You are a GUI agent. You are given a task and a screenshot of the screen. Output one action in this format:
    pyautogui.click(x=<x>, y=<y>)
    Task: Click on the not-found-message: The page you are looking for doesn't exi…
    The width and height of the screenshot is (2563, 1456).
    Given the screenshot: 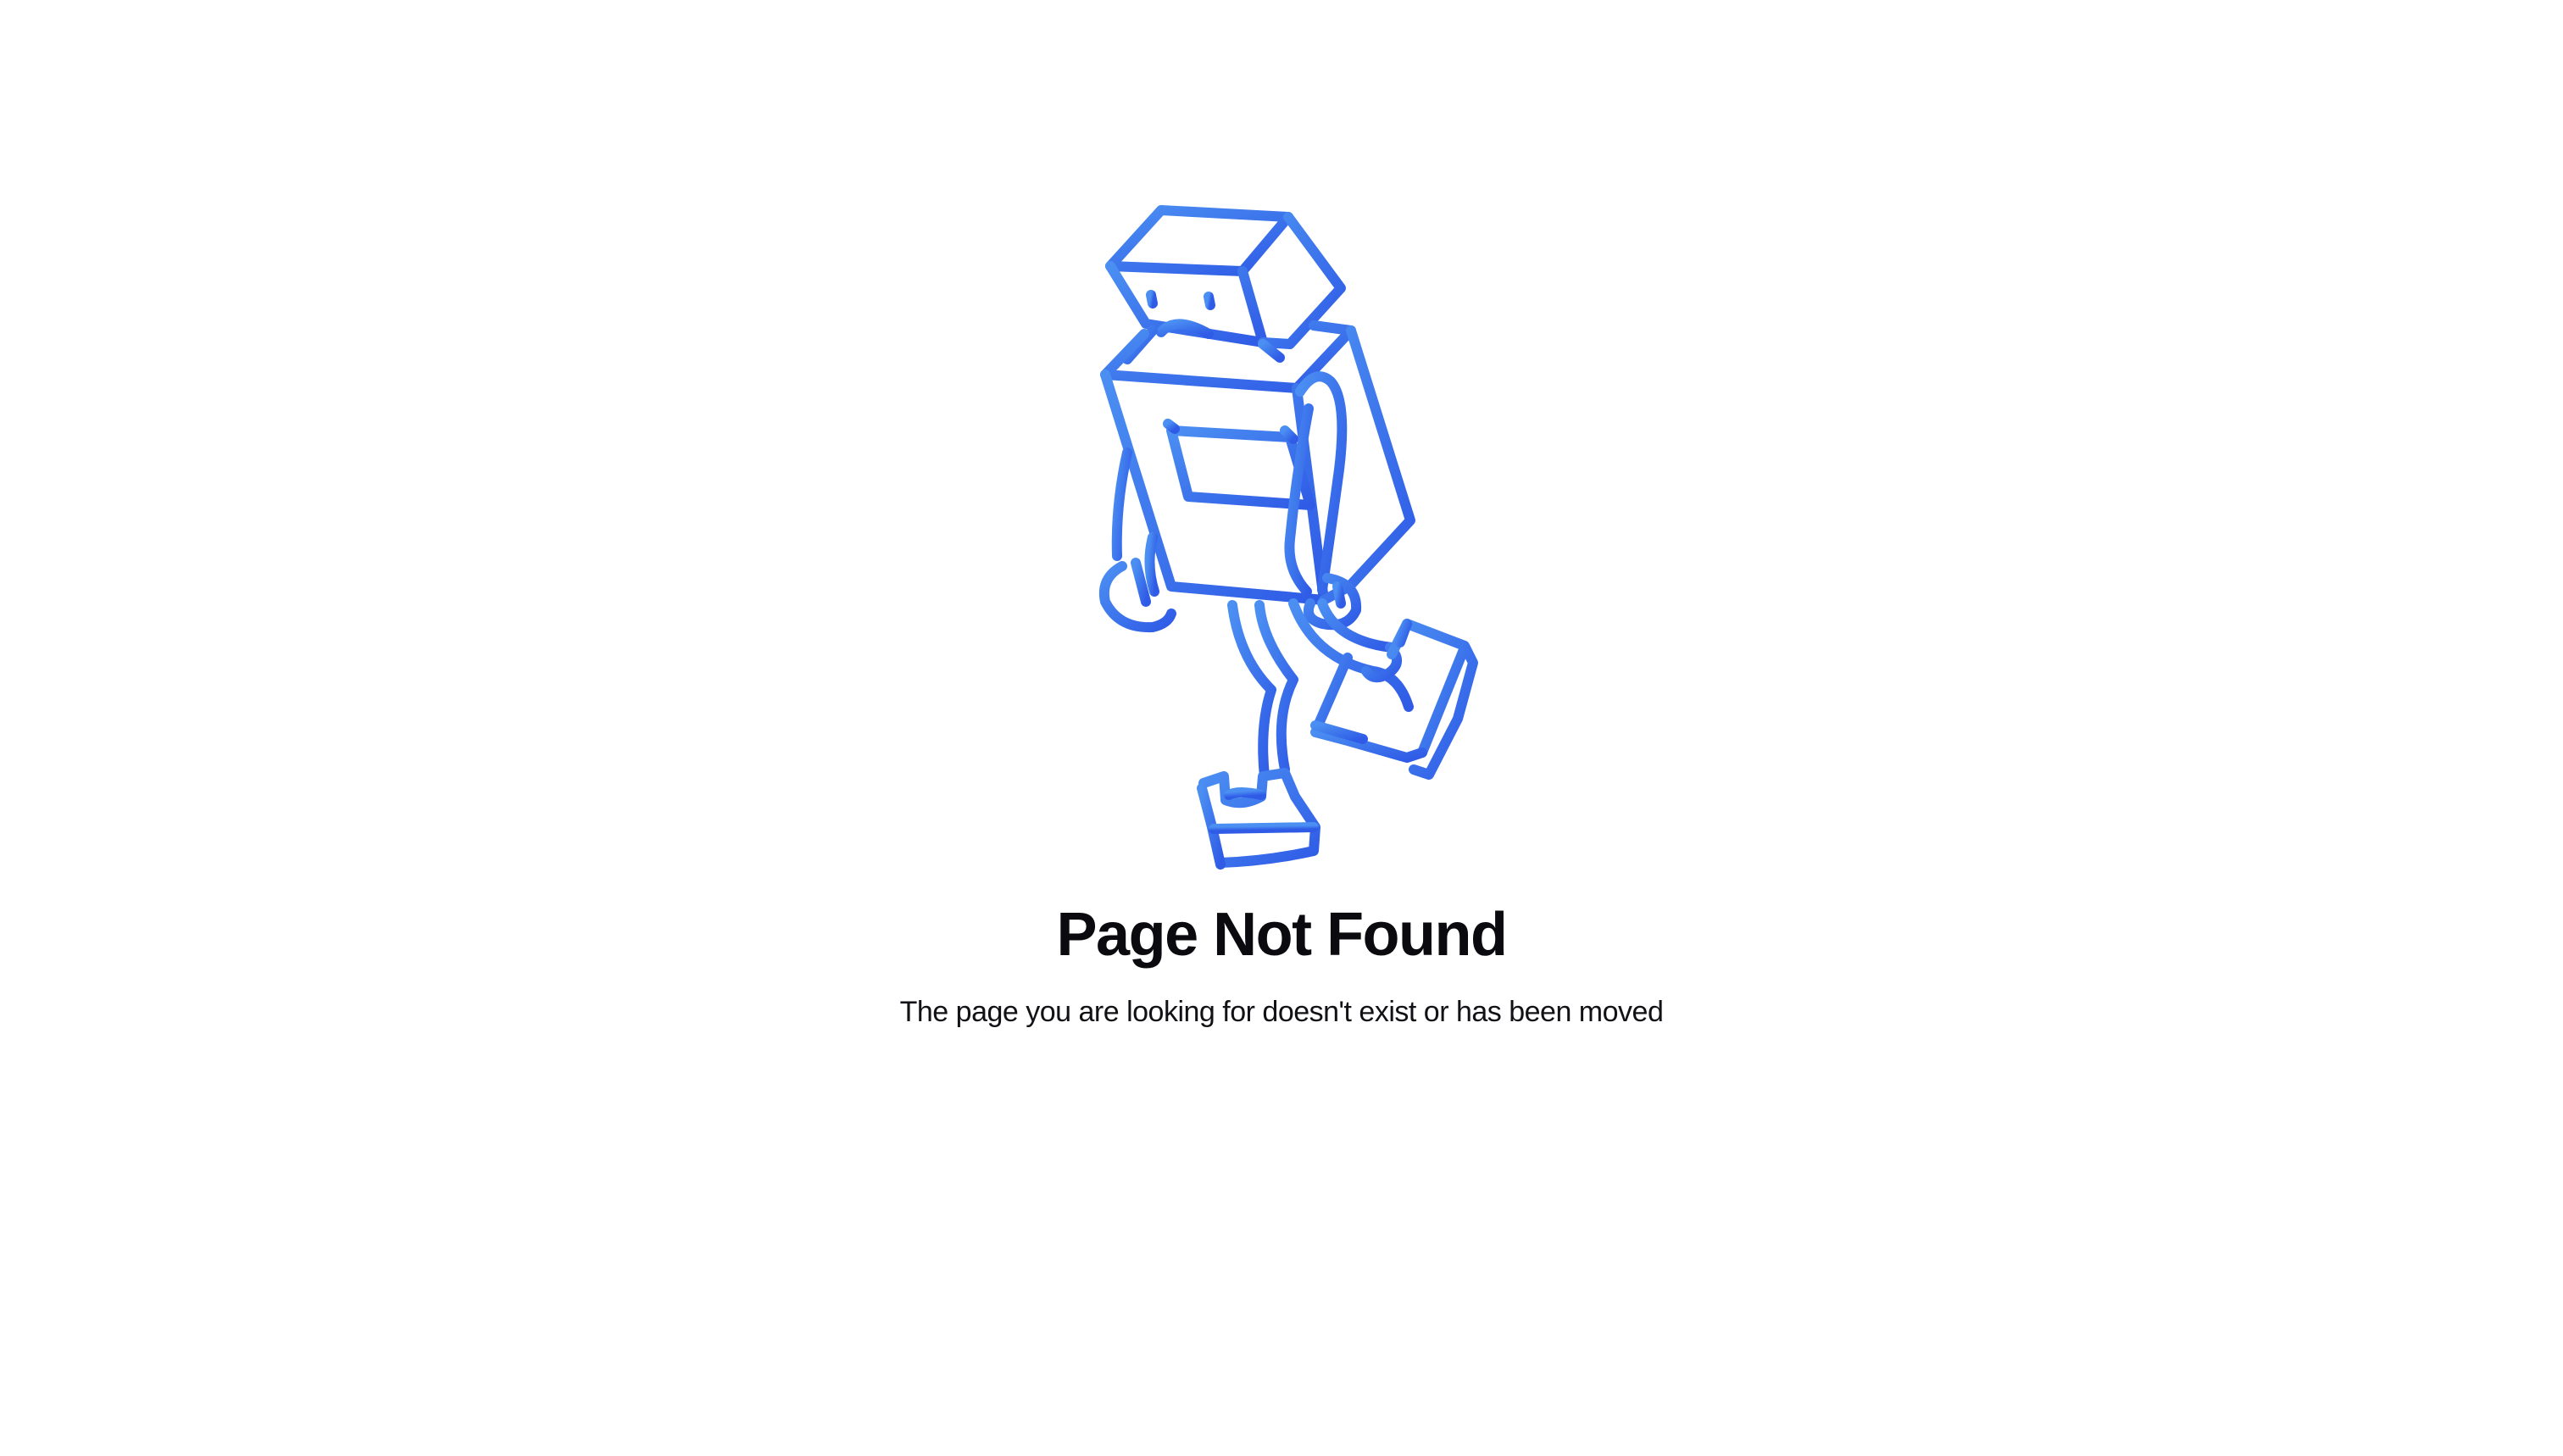 What is the action you would take?
    pyautogui.click(x=1281, y=1012)
    